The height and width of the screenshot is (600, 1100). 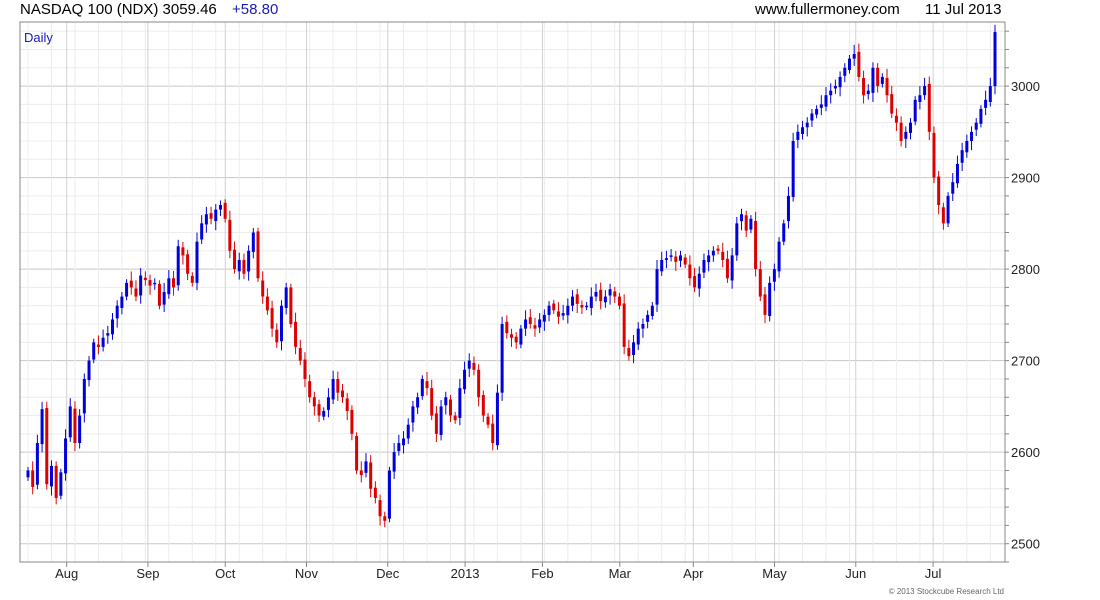 I want to click on x-tick-label: Aug, so click(x=66, y=573).